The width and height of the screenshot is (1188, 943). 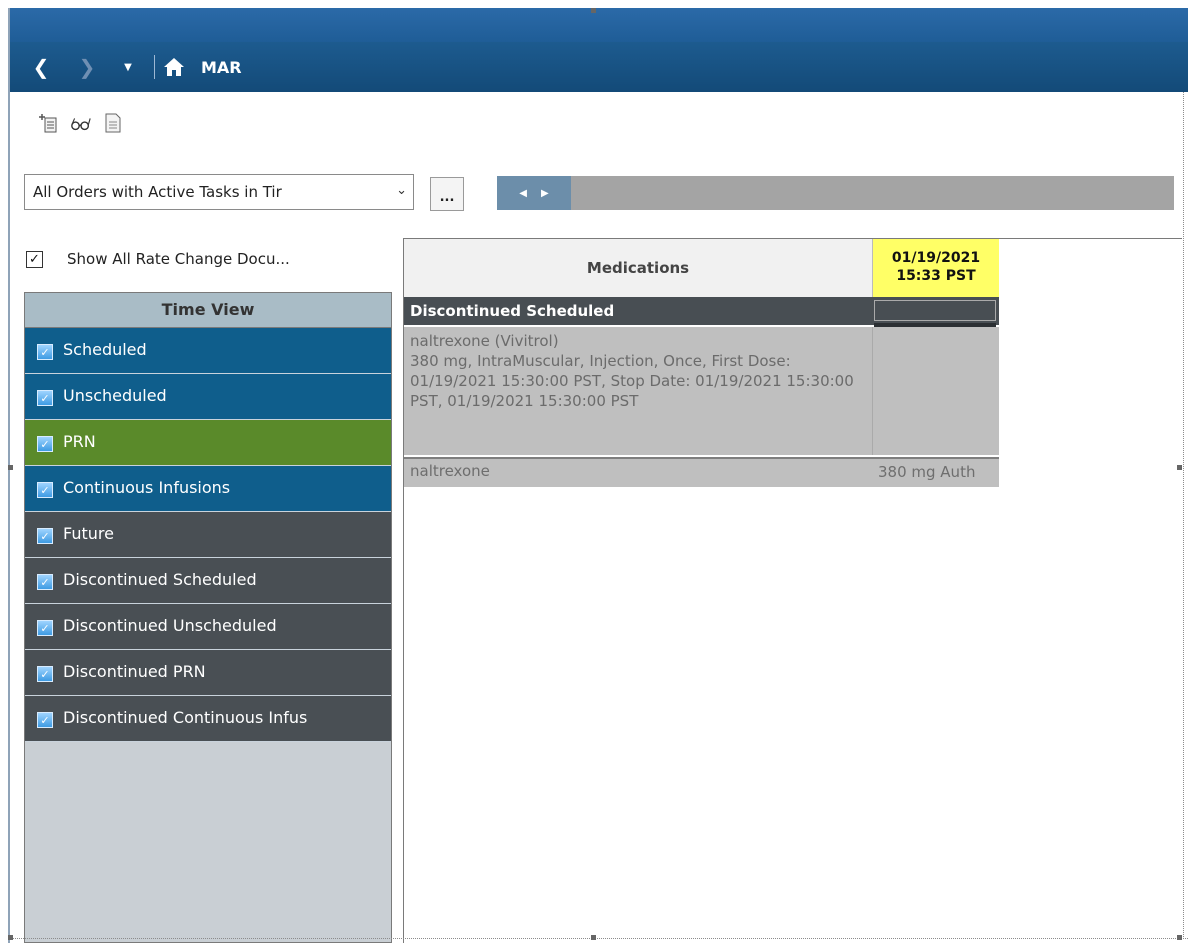 What do you see at coordinates (599, 938) in the screenshot?
I see `panel-bottom-border` at bounding box center [599, 938].